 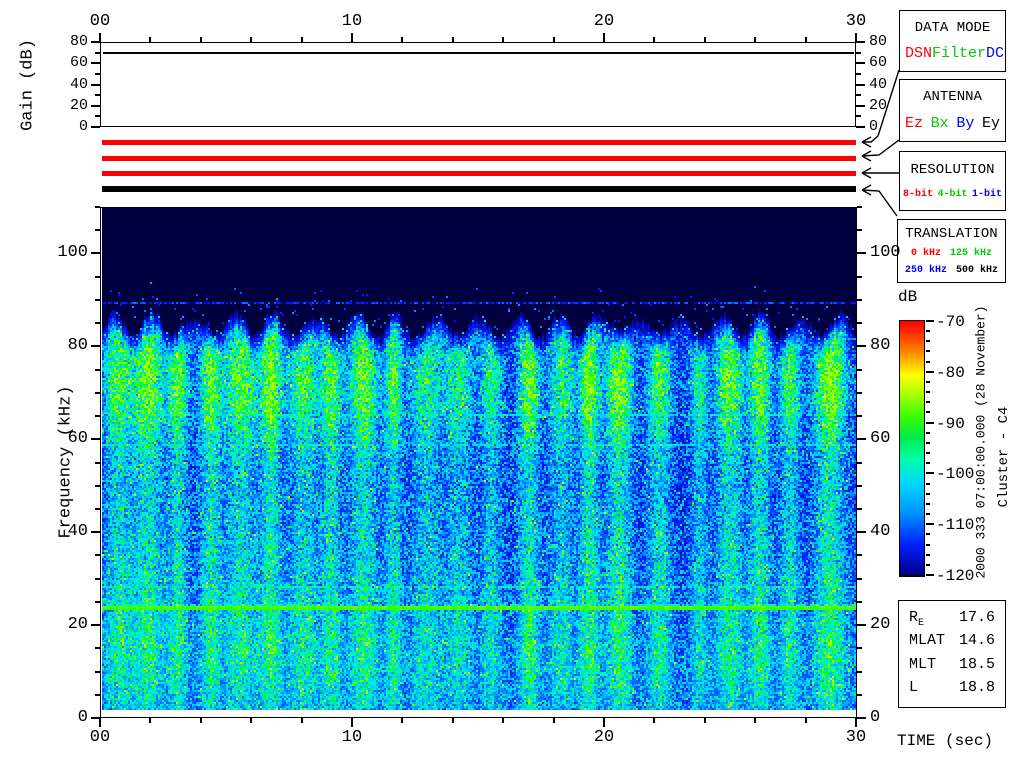 What do you see at coordinates (971, 253) in the screenshot?
I see `legend-value: 125 kHz` at bounding box center [971, 253].